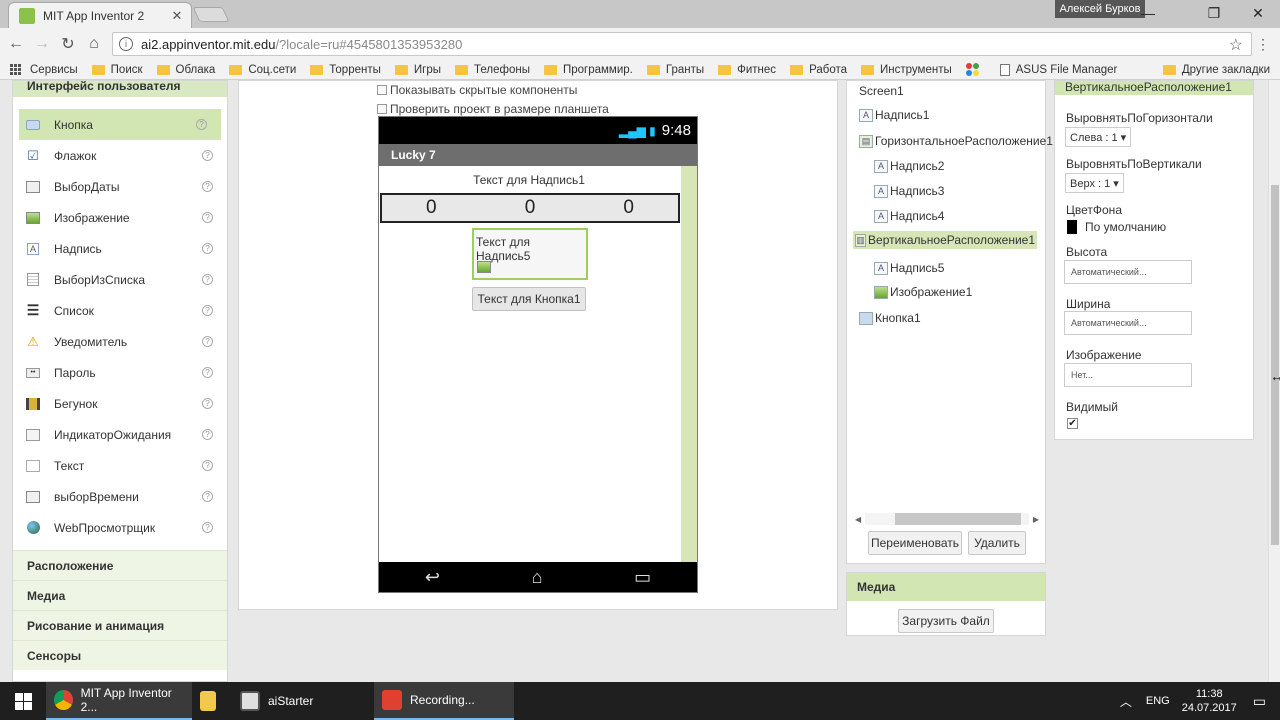 This screenshot has width=1280, height=720. What do you see at coordinates (303, 701) in the screenshot?
I see `taskbar-aistarter: aiStarter` at bounding box center [303, 701].